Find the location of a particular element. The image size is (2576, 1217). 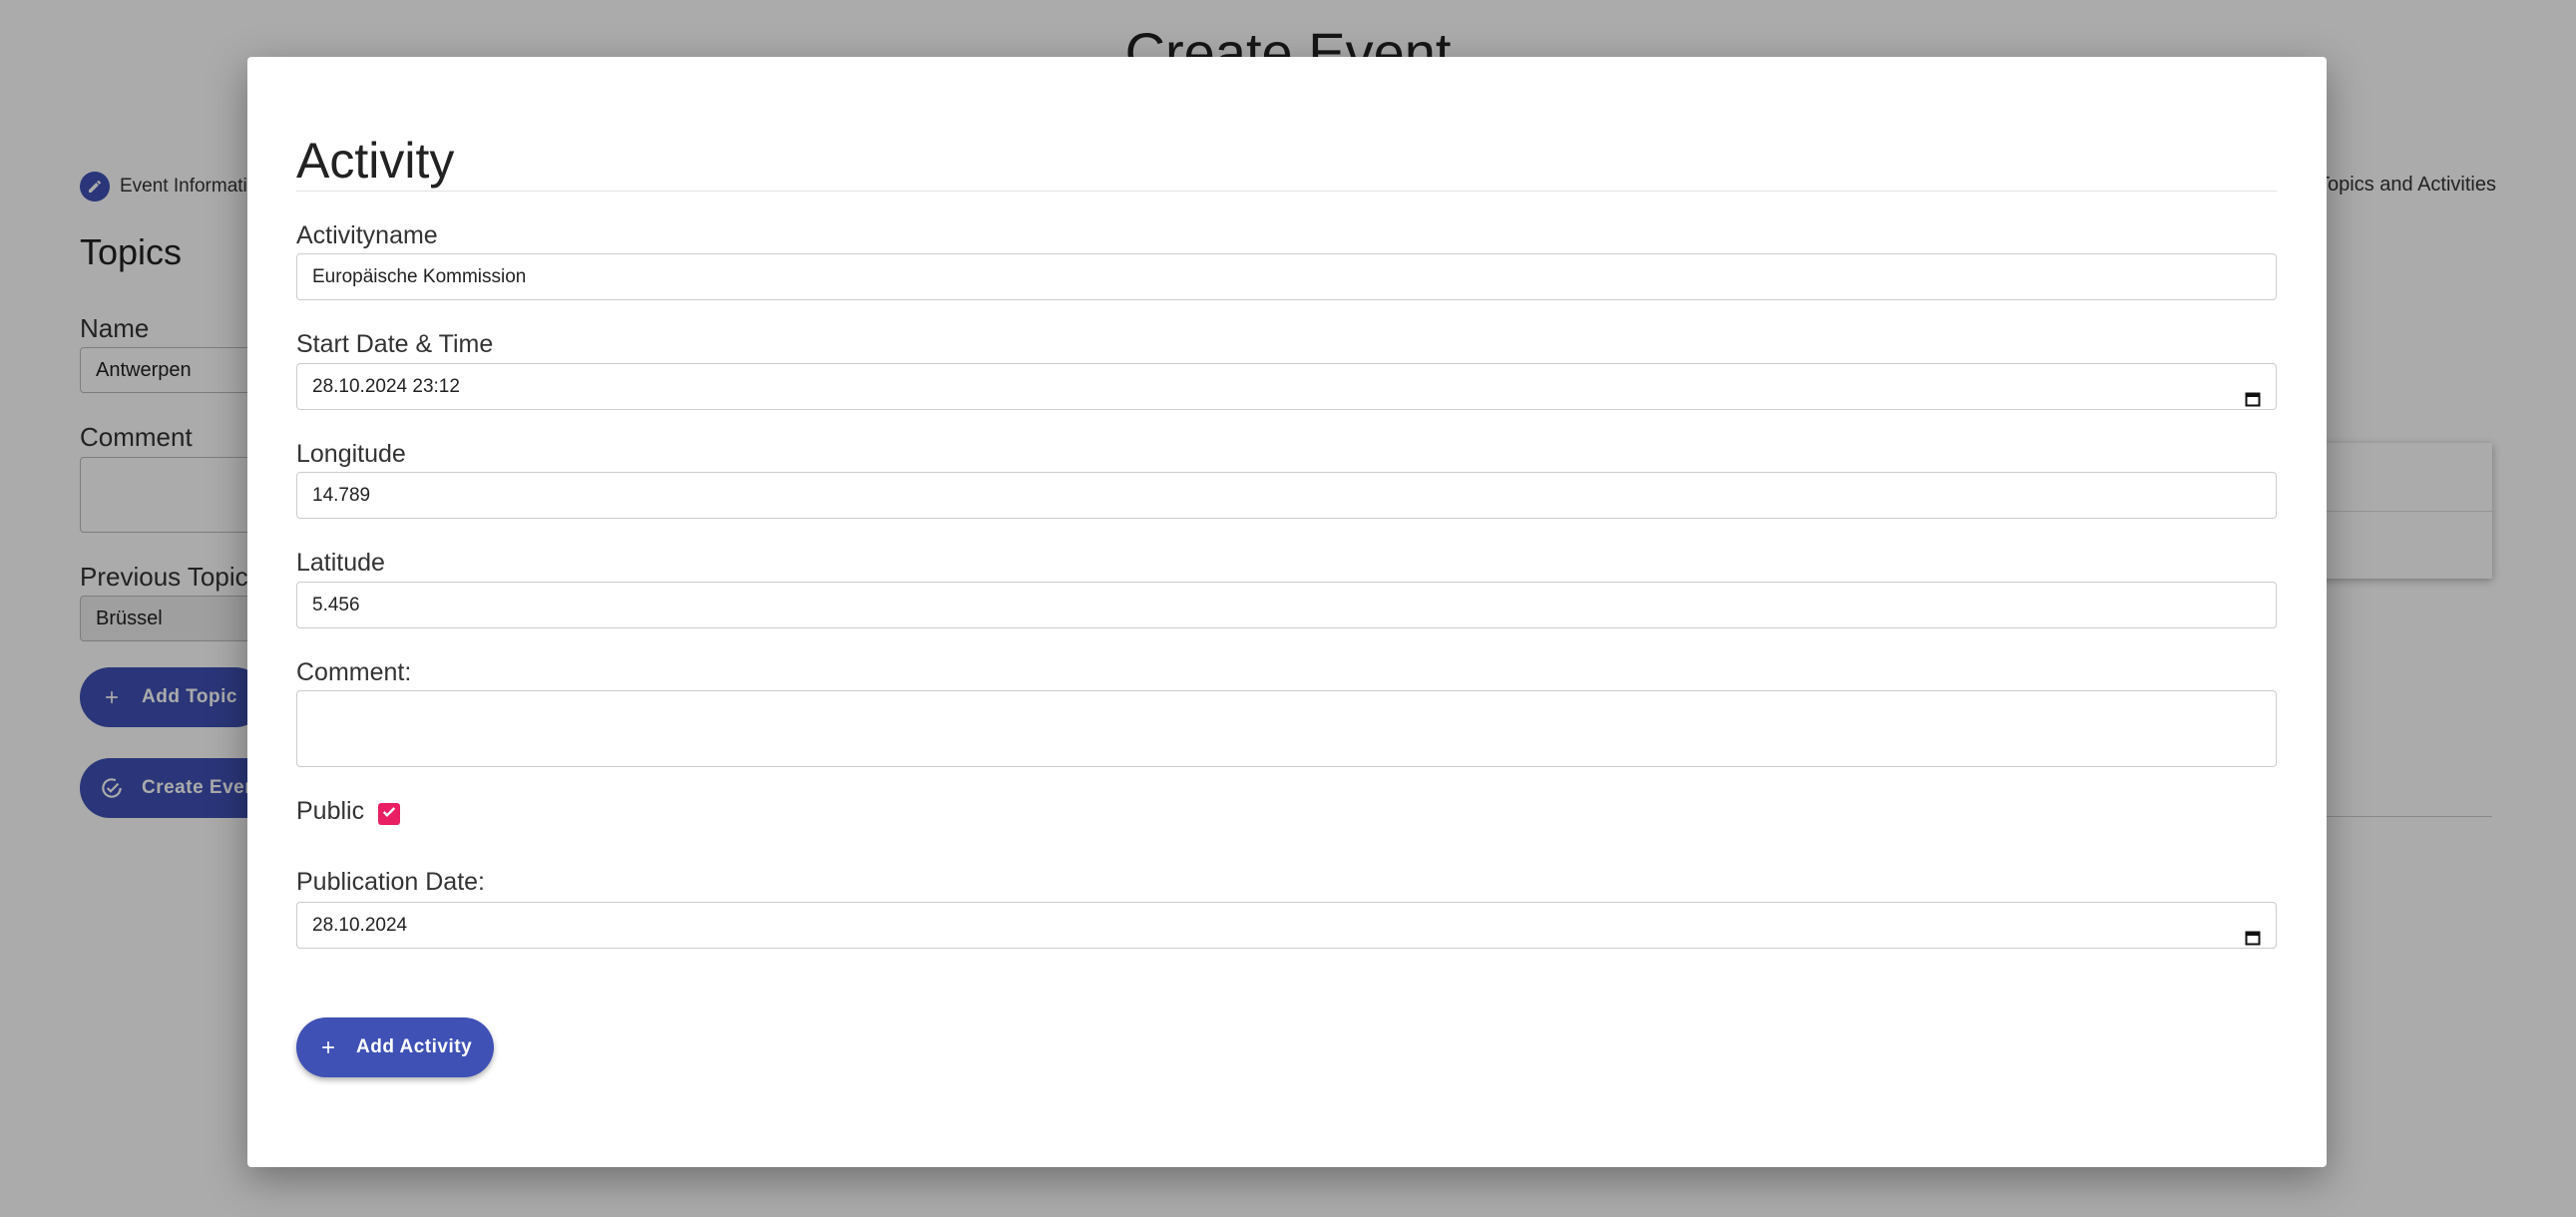

start-datetime-label: Start Date & Time is located at coordinates (395, 344).